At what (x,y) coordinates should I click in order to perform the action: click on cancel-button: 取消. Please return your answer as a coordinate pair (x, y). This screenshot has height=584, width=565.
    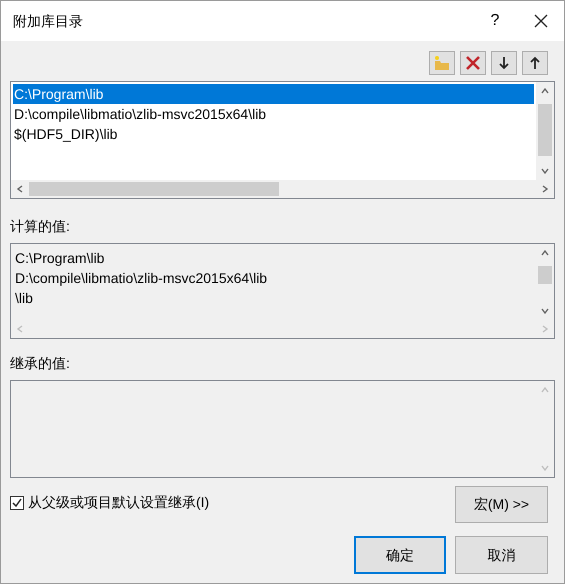
    Looking at the image, I should click on (501, 555).